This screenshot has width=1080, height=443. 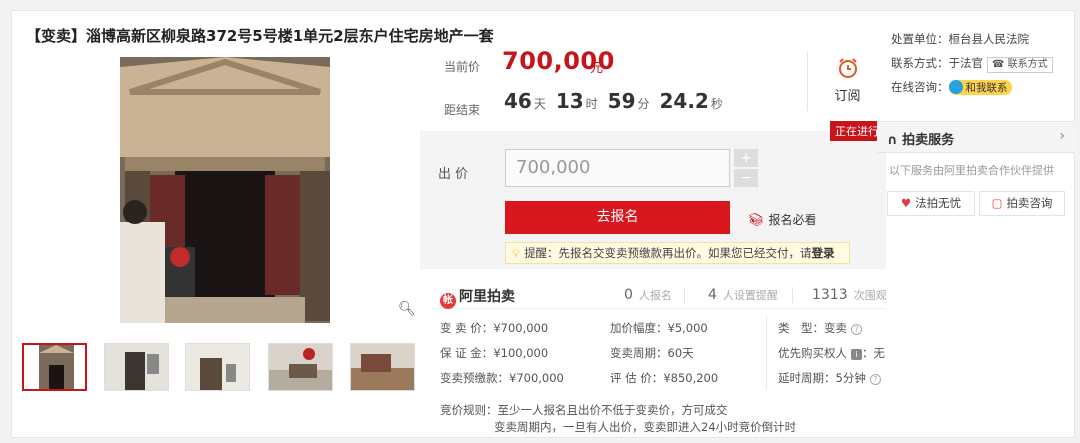 What do you see at coordinates (823, 253) in the screenshot?
I see `login-link: 登录` at bounding box center [823, 253].